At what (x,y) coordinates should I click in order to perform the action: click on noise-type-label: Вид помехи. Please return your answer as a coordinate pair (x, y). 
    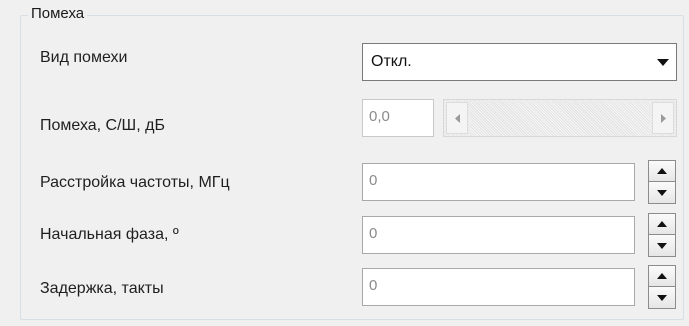
    Looking at the image, I should click on (84, 57).